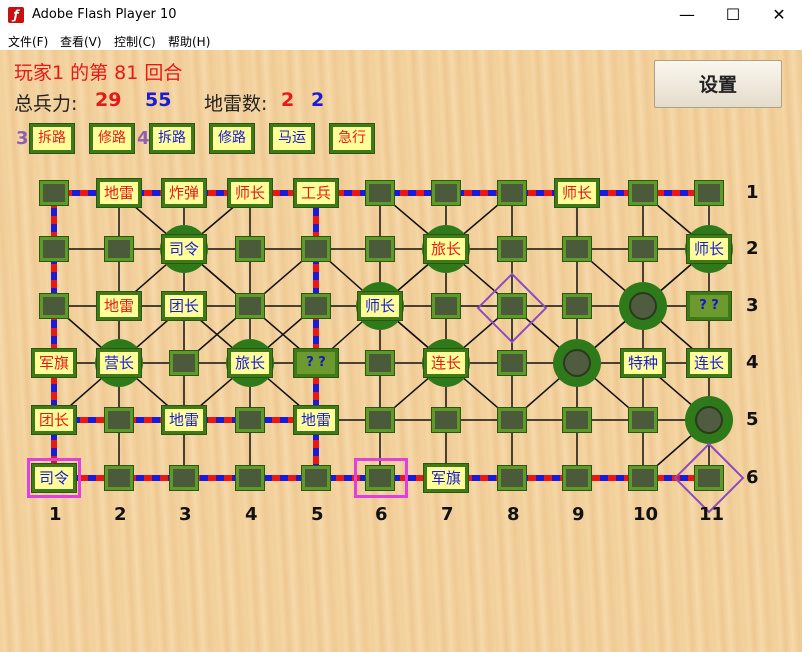  What do you see at coordinates (251, 514) in the screenshot?
I see `column-label: 4` at bounding box center [251, 514].